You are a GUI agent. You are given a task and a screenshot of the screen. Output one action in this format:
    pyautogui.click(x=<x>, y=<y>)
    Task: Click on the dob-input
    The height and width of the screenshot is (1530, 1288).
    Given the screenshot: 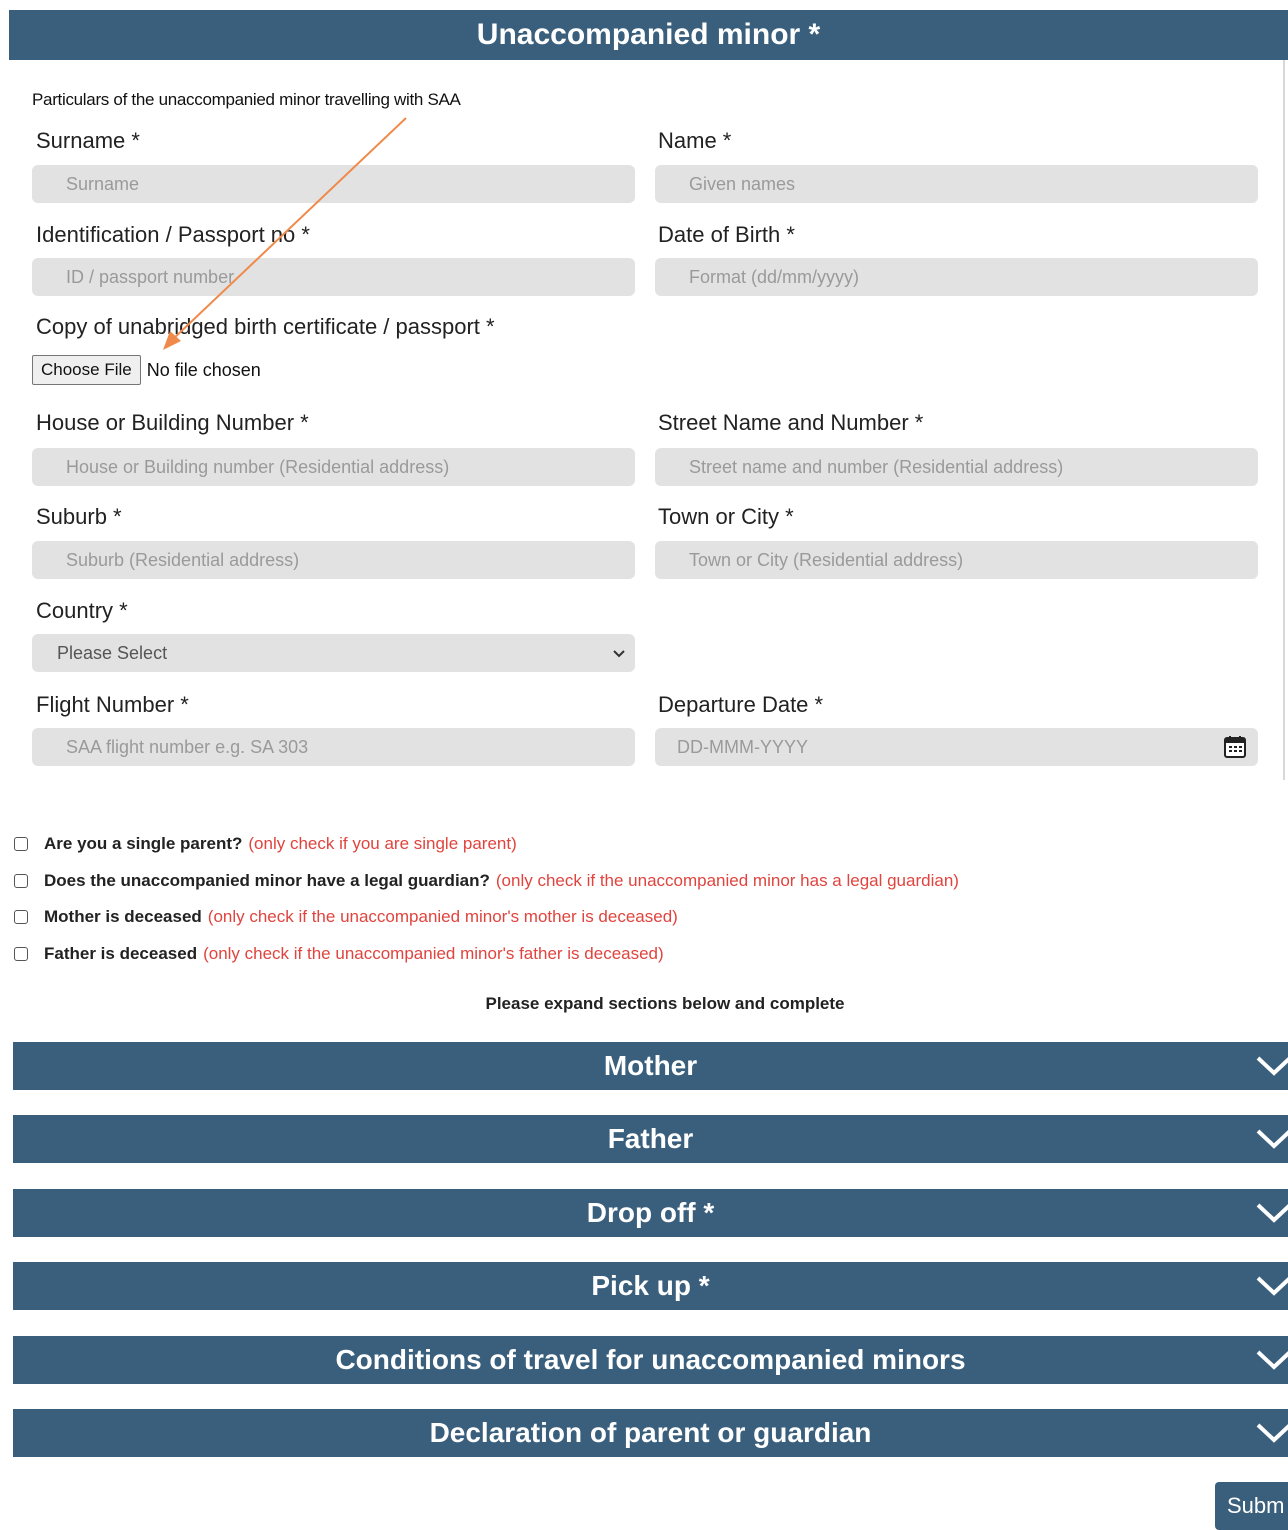 What is the action you would take?
    pyautogui.click(x=972, y=277)
    